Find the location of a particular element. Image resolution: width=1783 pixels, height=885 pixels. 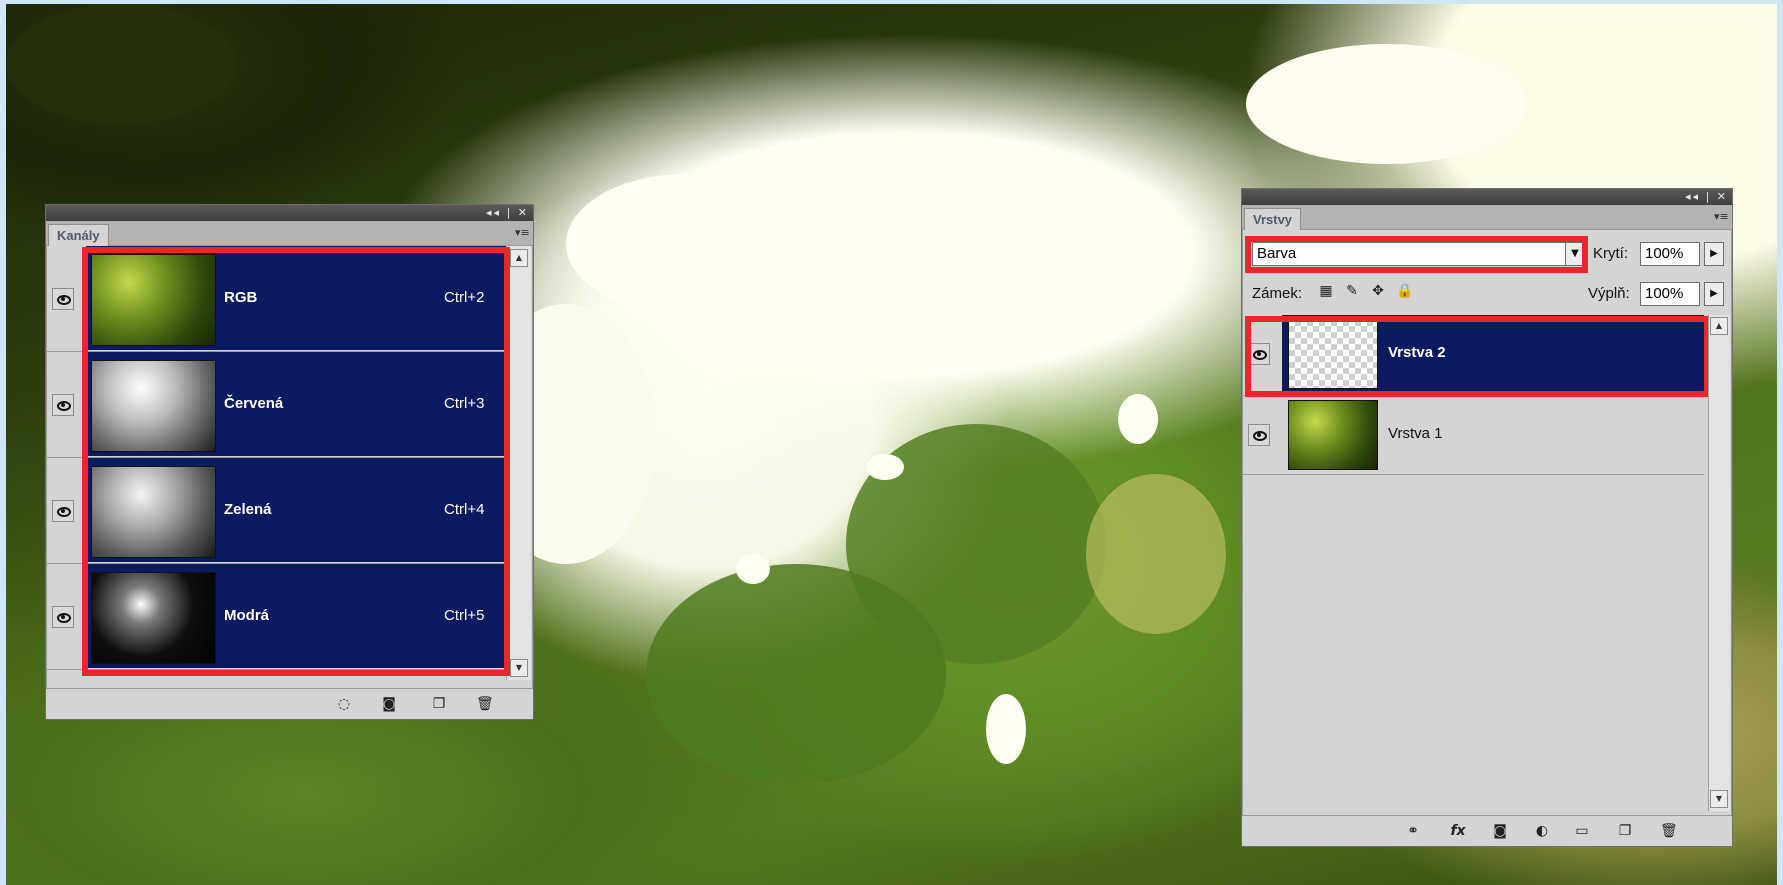

opacity-arrow-icon: ▶ is located at coordinates (1714, 254).